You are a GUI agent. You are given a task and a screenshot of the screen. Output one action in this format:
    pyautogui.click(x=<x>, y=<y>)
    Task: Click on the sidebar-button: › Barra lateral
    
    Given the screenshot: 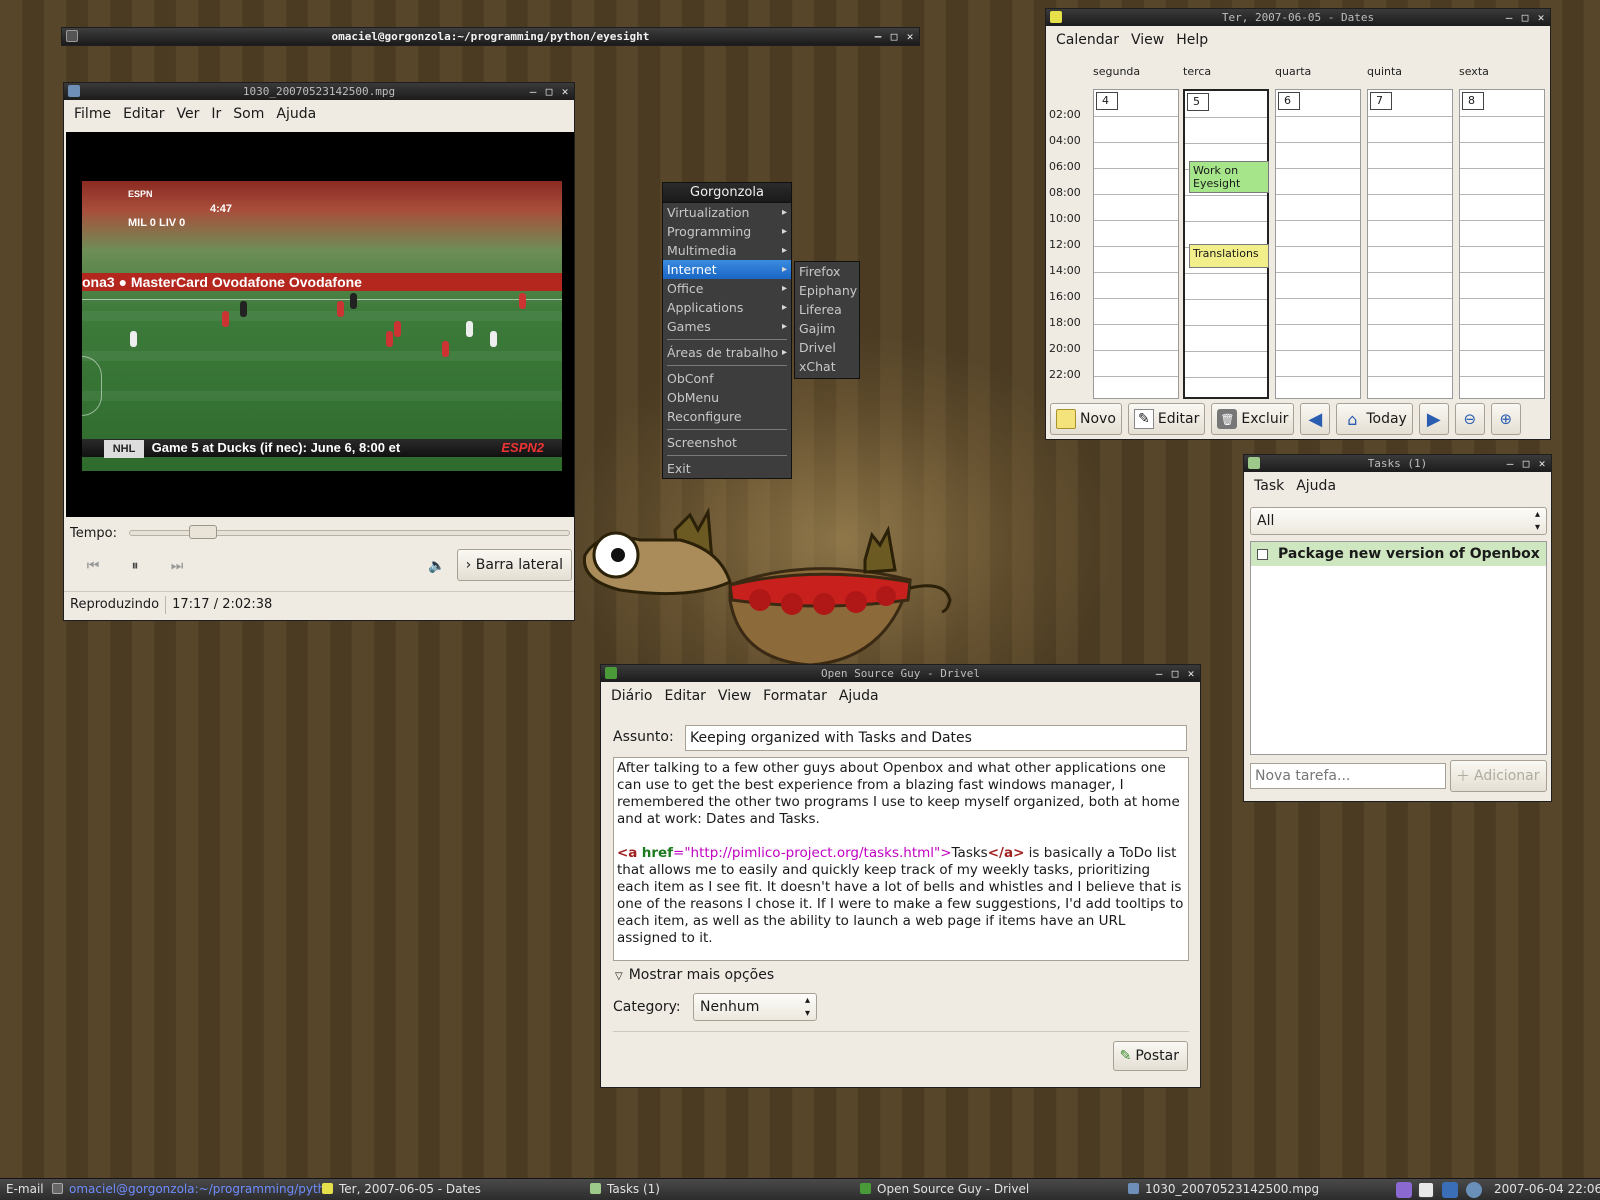 What is the action you would take?
    pyautogui.click(x=514, y=565)
    